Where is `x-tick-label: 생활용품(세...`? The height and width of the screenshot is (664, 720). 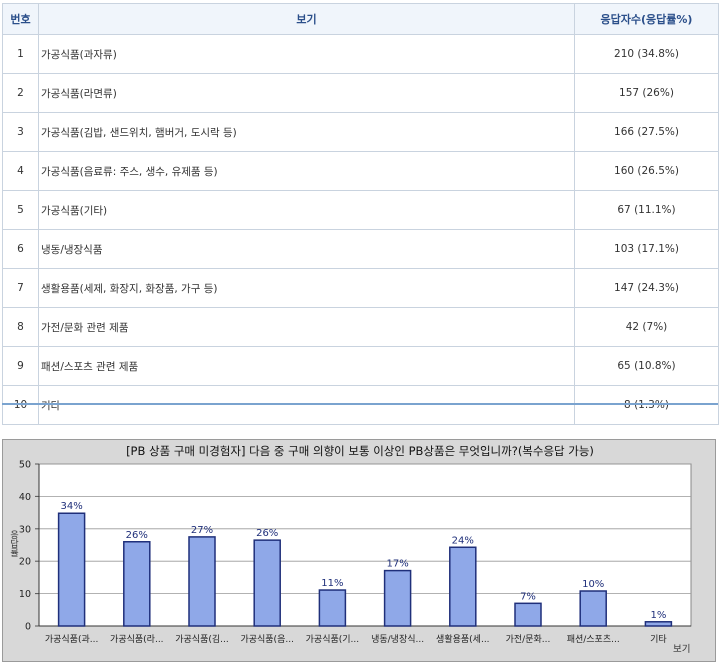
x-tick-label: 생활용품(세... is located at coordinates (463, 639).